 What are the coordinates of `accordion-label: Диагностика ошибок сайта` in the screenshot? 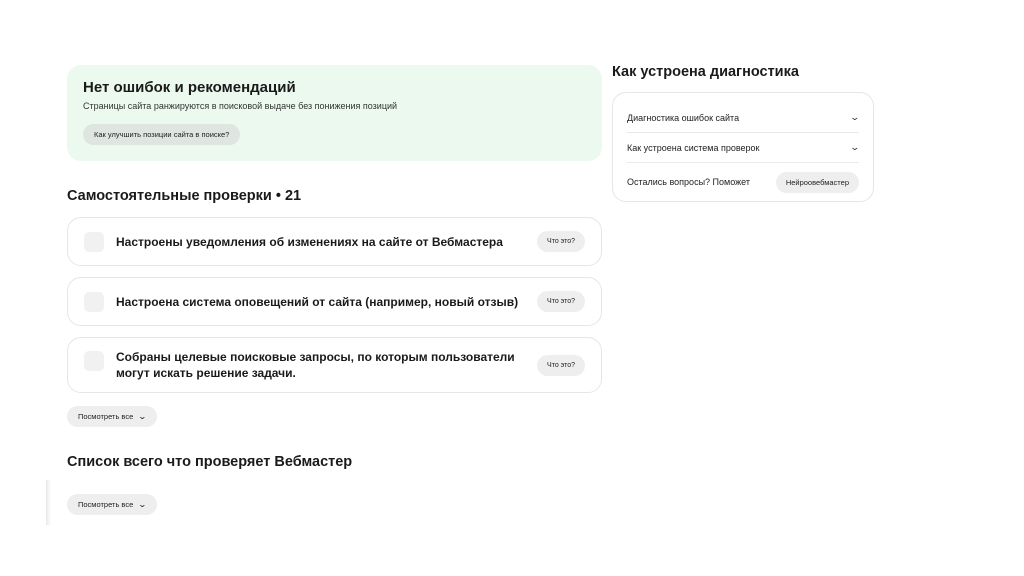 It's located at (683, 117).